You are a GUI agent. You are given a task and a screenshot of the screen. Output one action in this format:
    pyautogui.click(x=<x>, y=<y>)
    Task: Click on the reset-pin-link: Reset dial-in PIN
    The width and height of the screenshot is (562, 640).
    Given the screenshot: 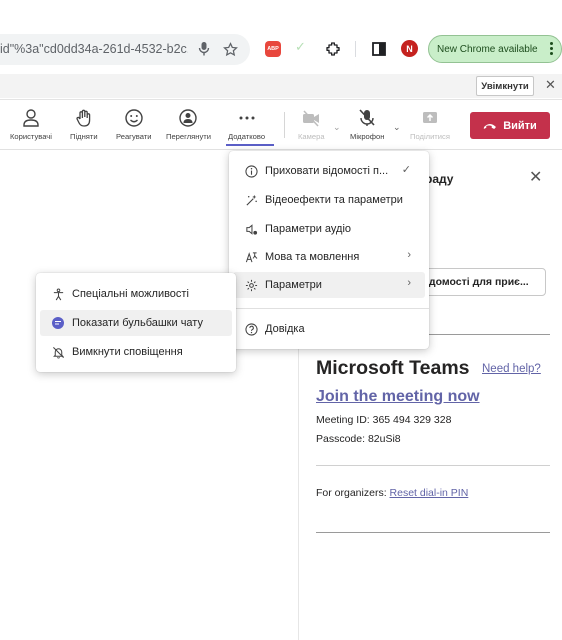 What is the action you would take?
    pyautogui.click(x=429, y=493)
    